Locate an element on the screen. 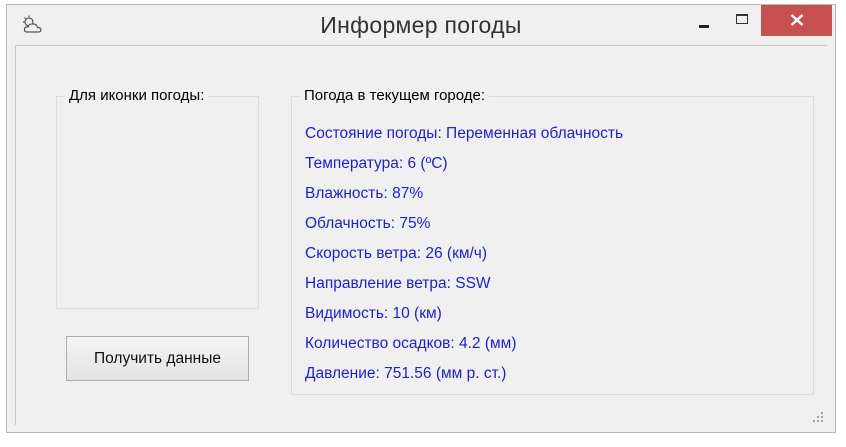 Image resolution: width=846 pixels, height=447 pixels. cloudiness-label: Облачность: 75% is located at coordinates (368, 223).